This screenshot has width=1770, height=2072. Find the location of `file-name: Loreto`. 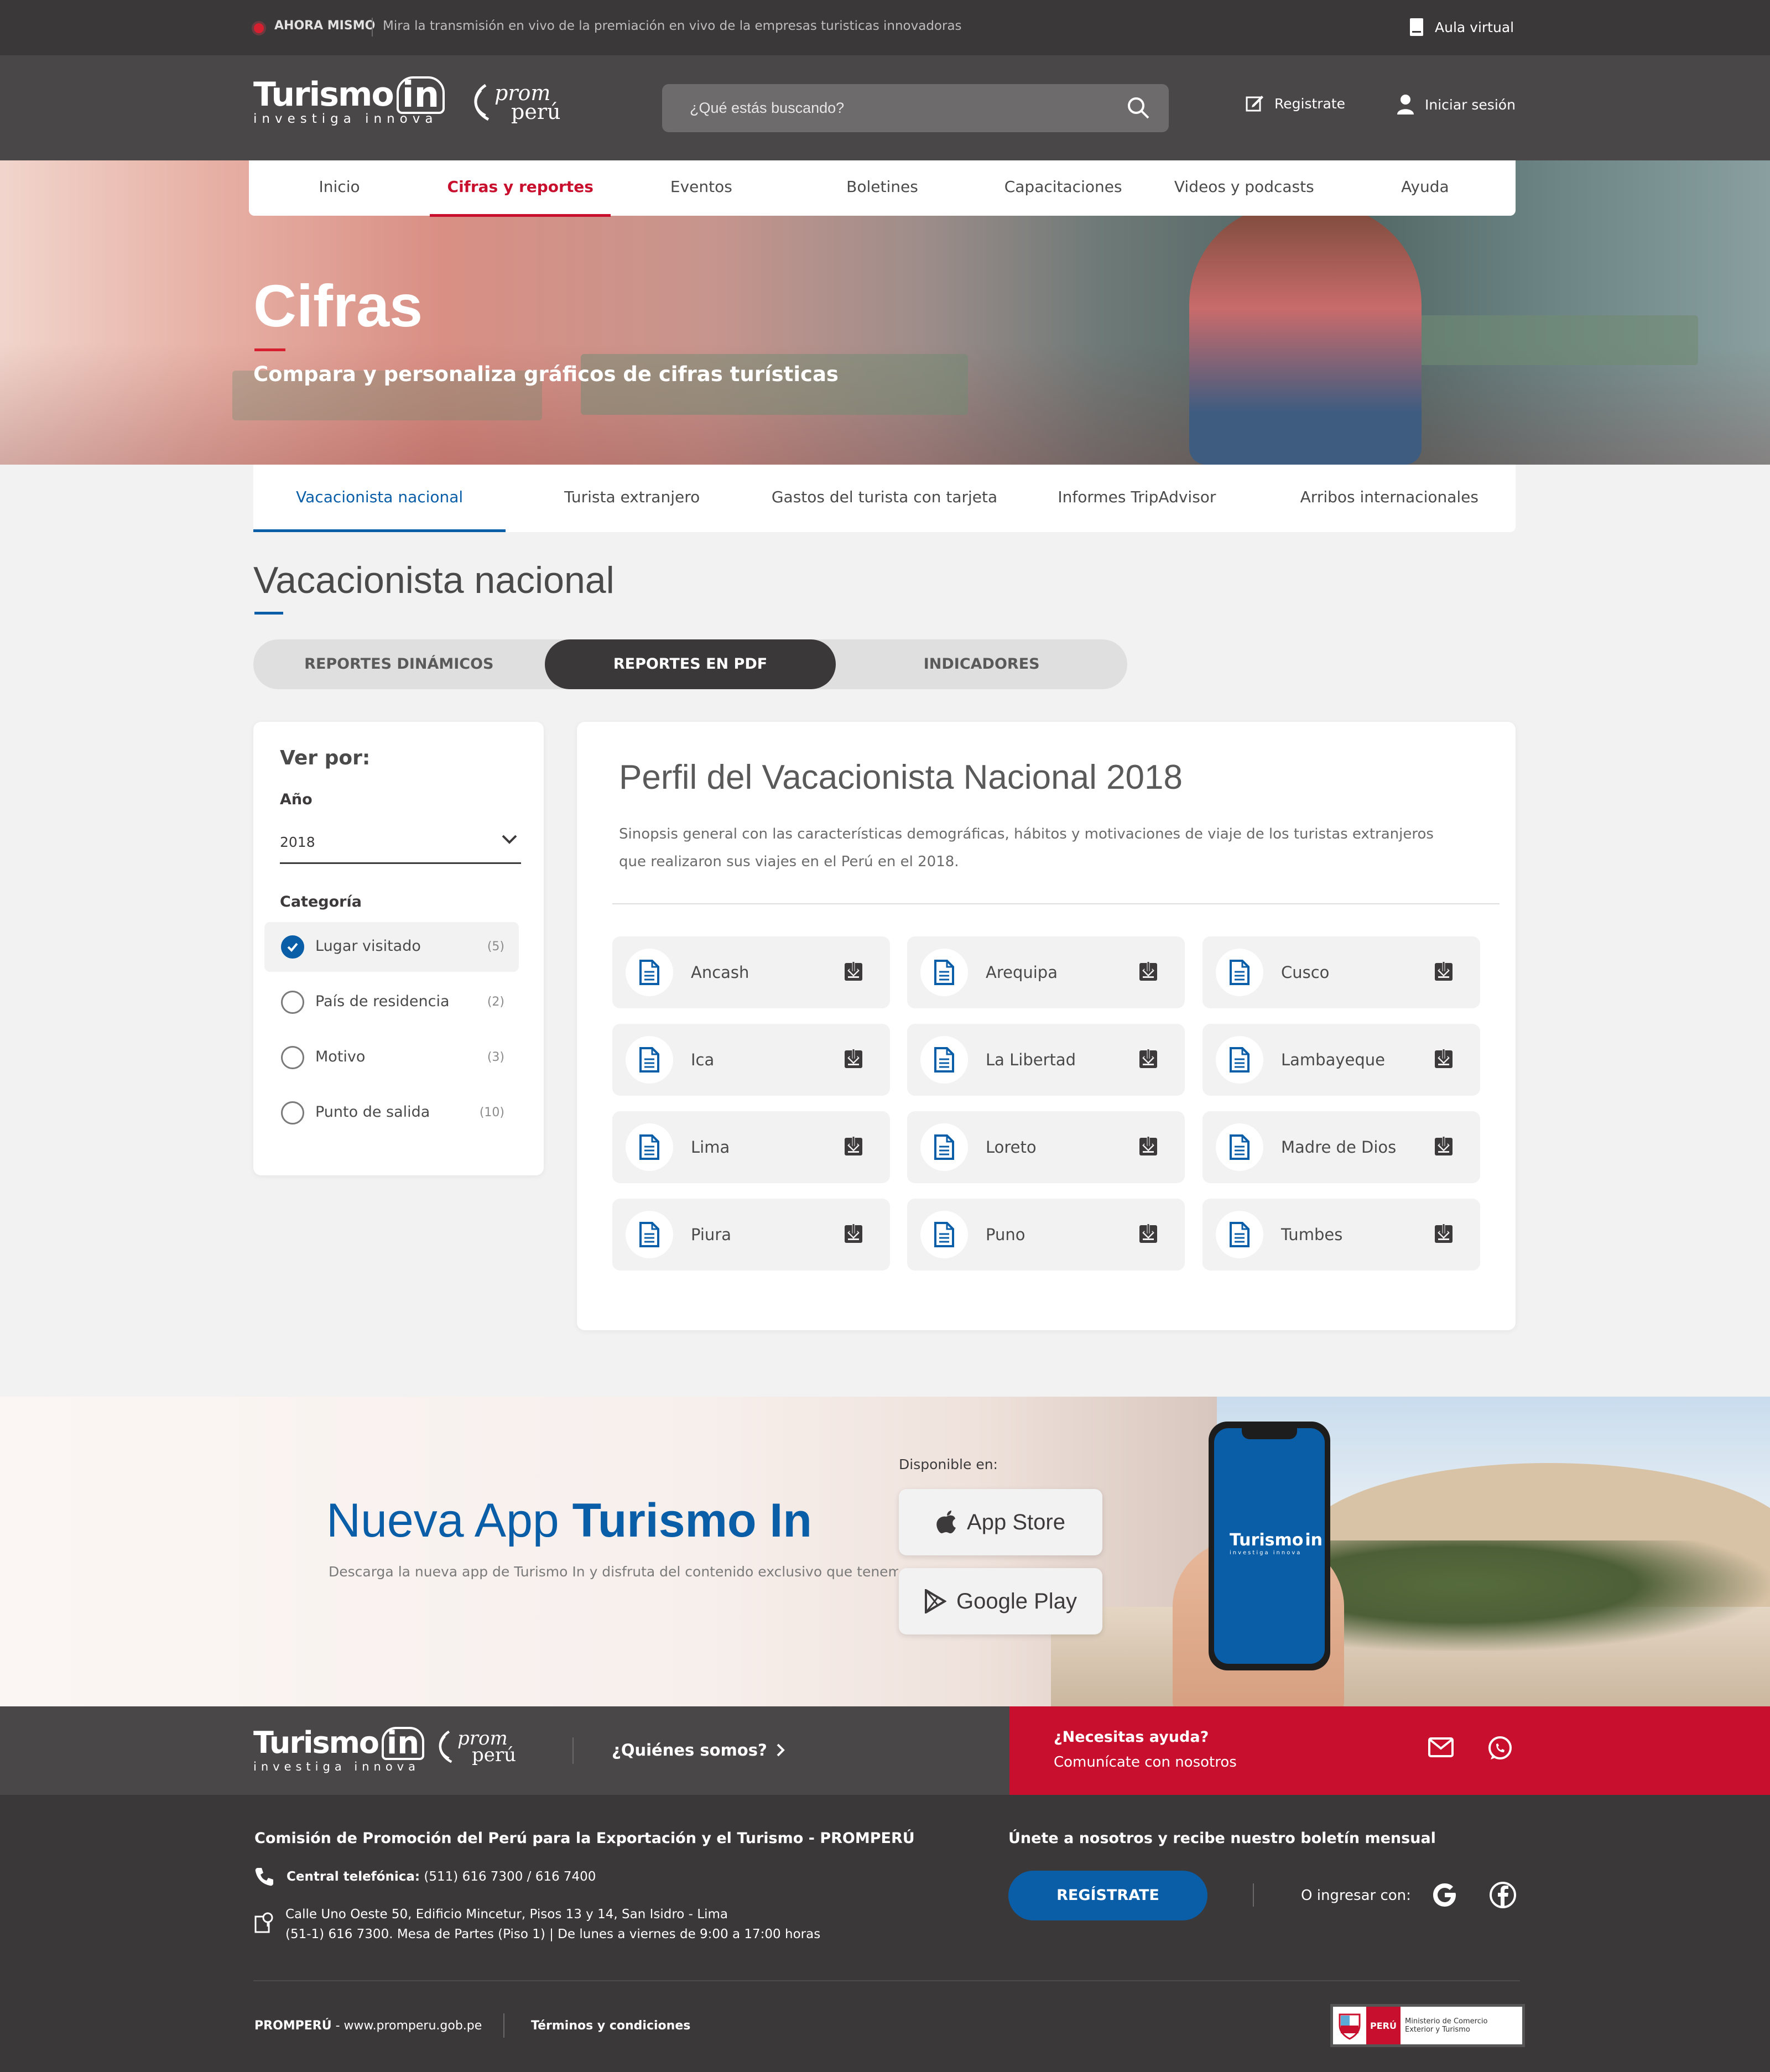

file-name: Loreto is located at coordinates (1011, 1147).